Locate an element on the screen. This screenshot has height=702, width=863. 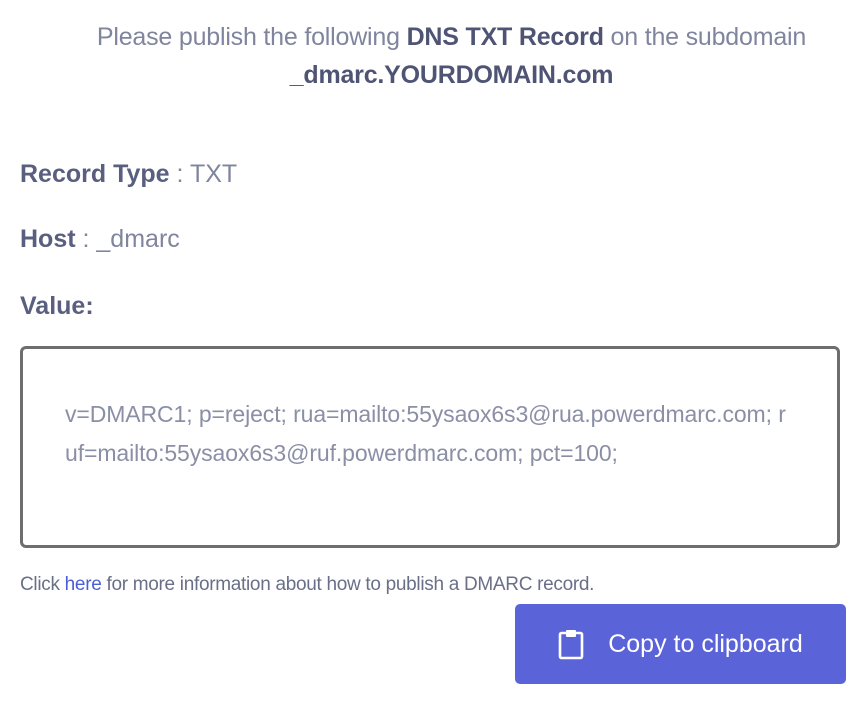
record-type-value: TXT is located at coordinates (213, 174).